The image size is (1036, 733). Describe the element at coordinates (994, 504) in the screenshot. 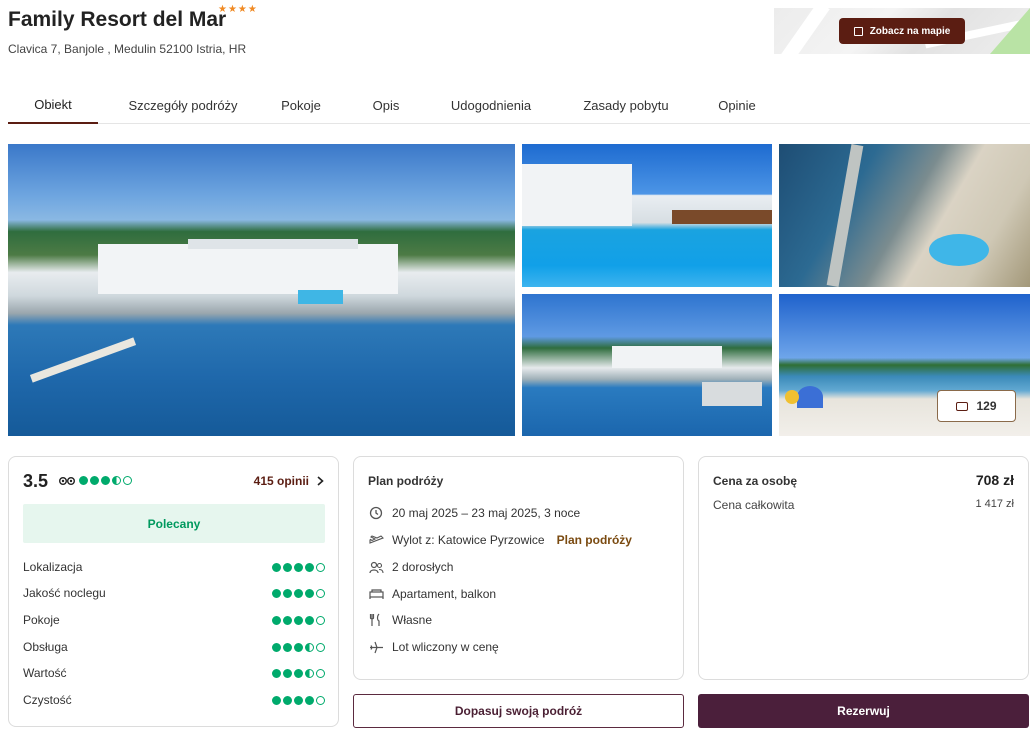

I see `total-price-value: 1 417 zł` at that location.